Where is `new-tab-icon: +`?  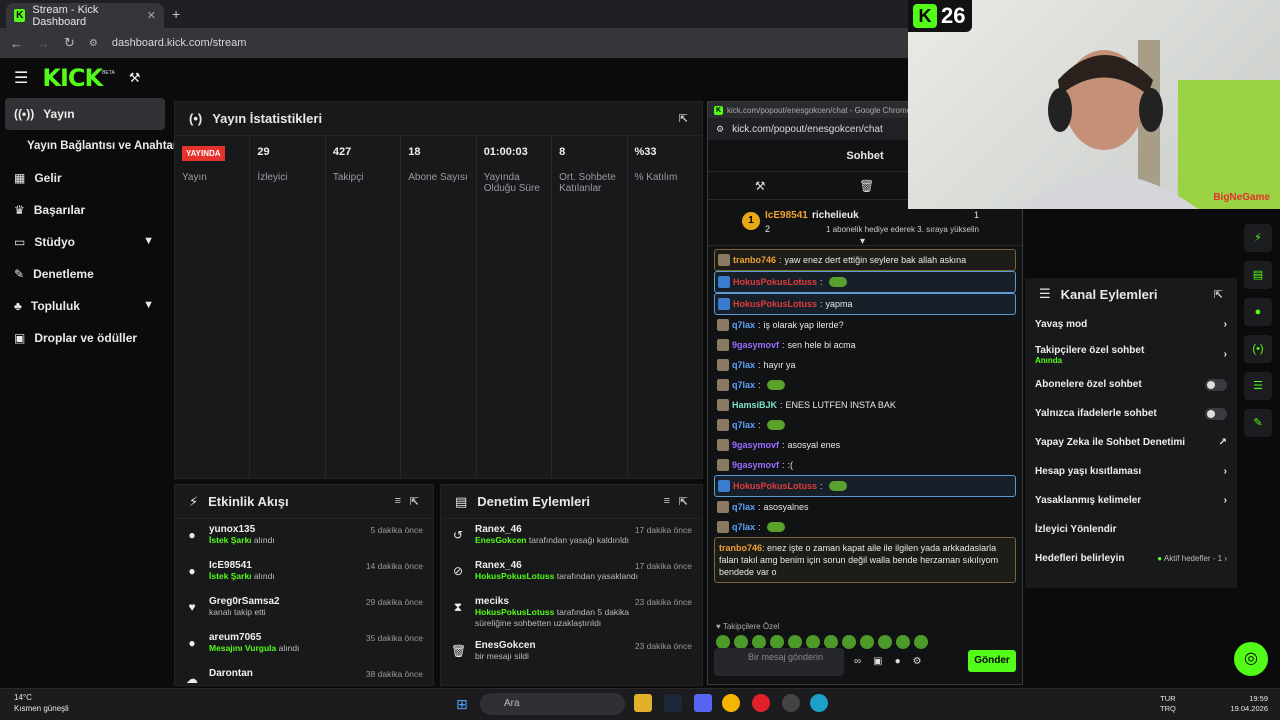 new-tab-icon: + is located at coordinates (176, 14).